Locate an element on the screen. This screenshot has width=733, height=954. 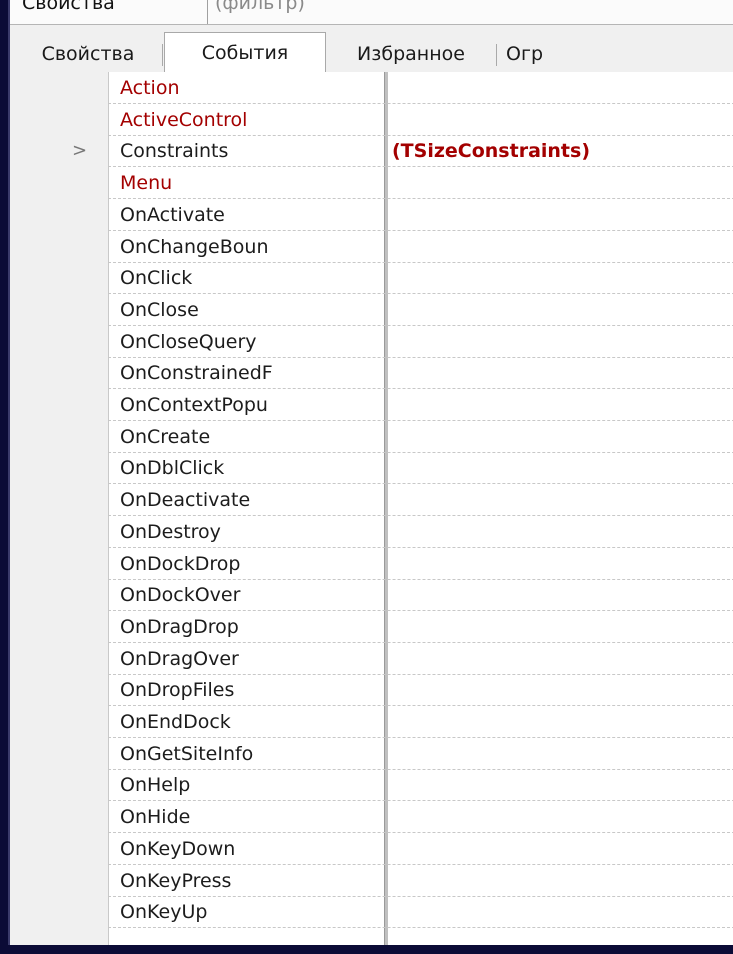
property-row: OnKeyUp is located at coordinates (371, 912).